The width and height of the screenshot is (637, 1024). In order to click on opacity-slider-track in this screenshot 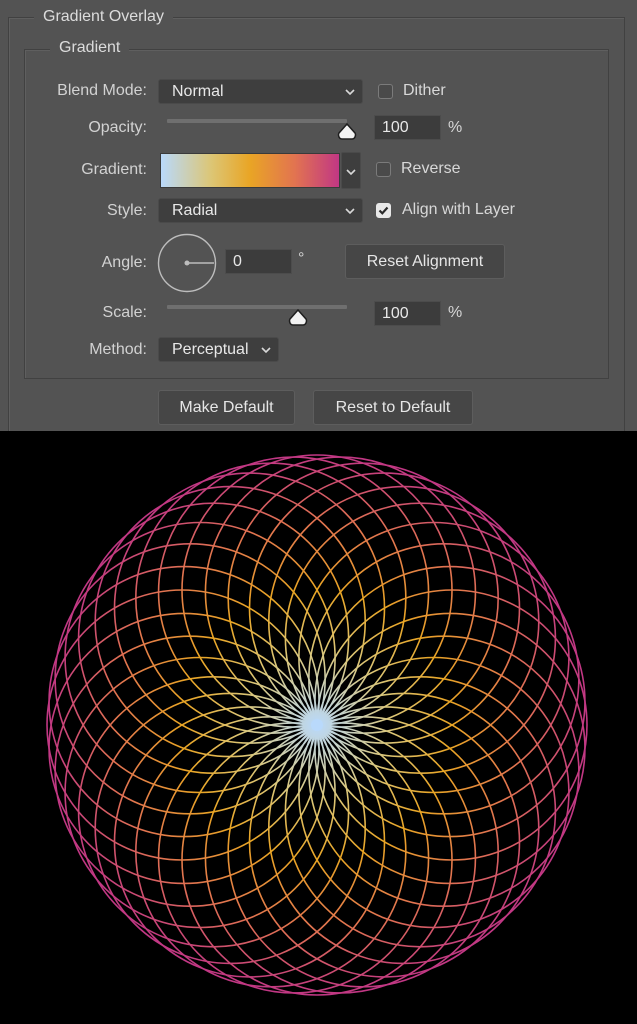, I will do `click(257, 121)`.